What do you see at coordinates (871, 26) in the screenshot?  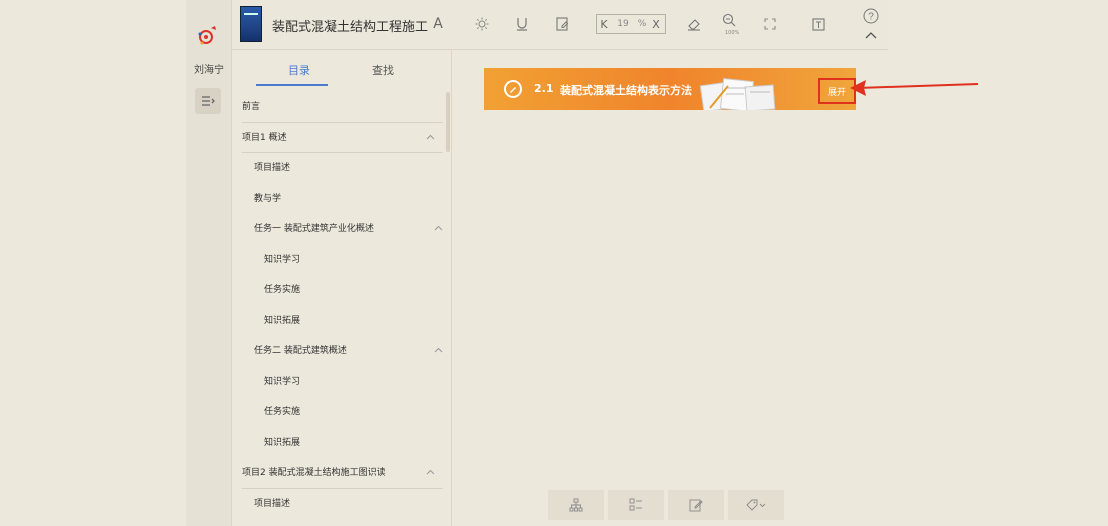 I see `help-button: ?` at bounding box center [871, 26].